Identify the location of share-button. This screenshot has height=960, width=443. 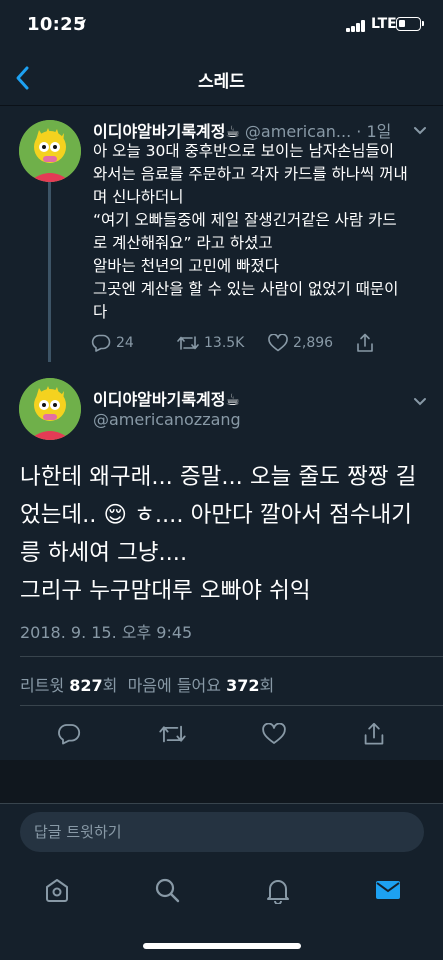
(365, 343).